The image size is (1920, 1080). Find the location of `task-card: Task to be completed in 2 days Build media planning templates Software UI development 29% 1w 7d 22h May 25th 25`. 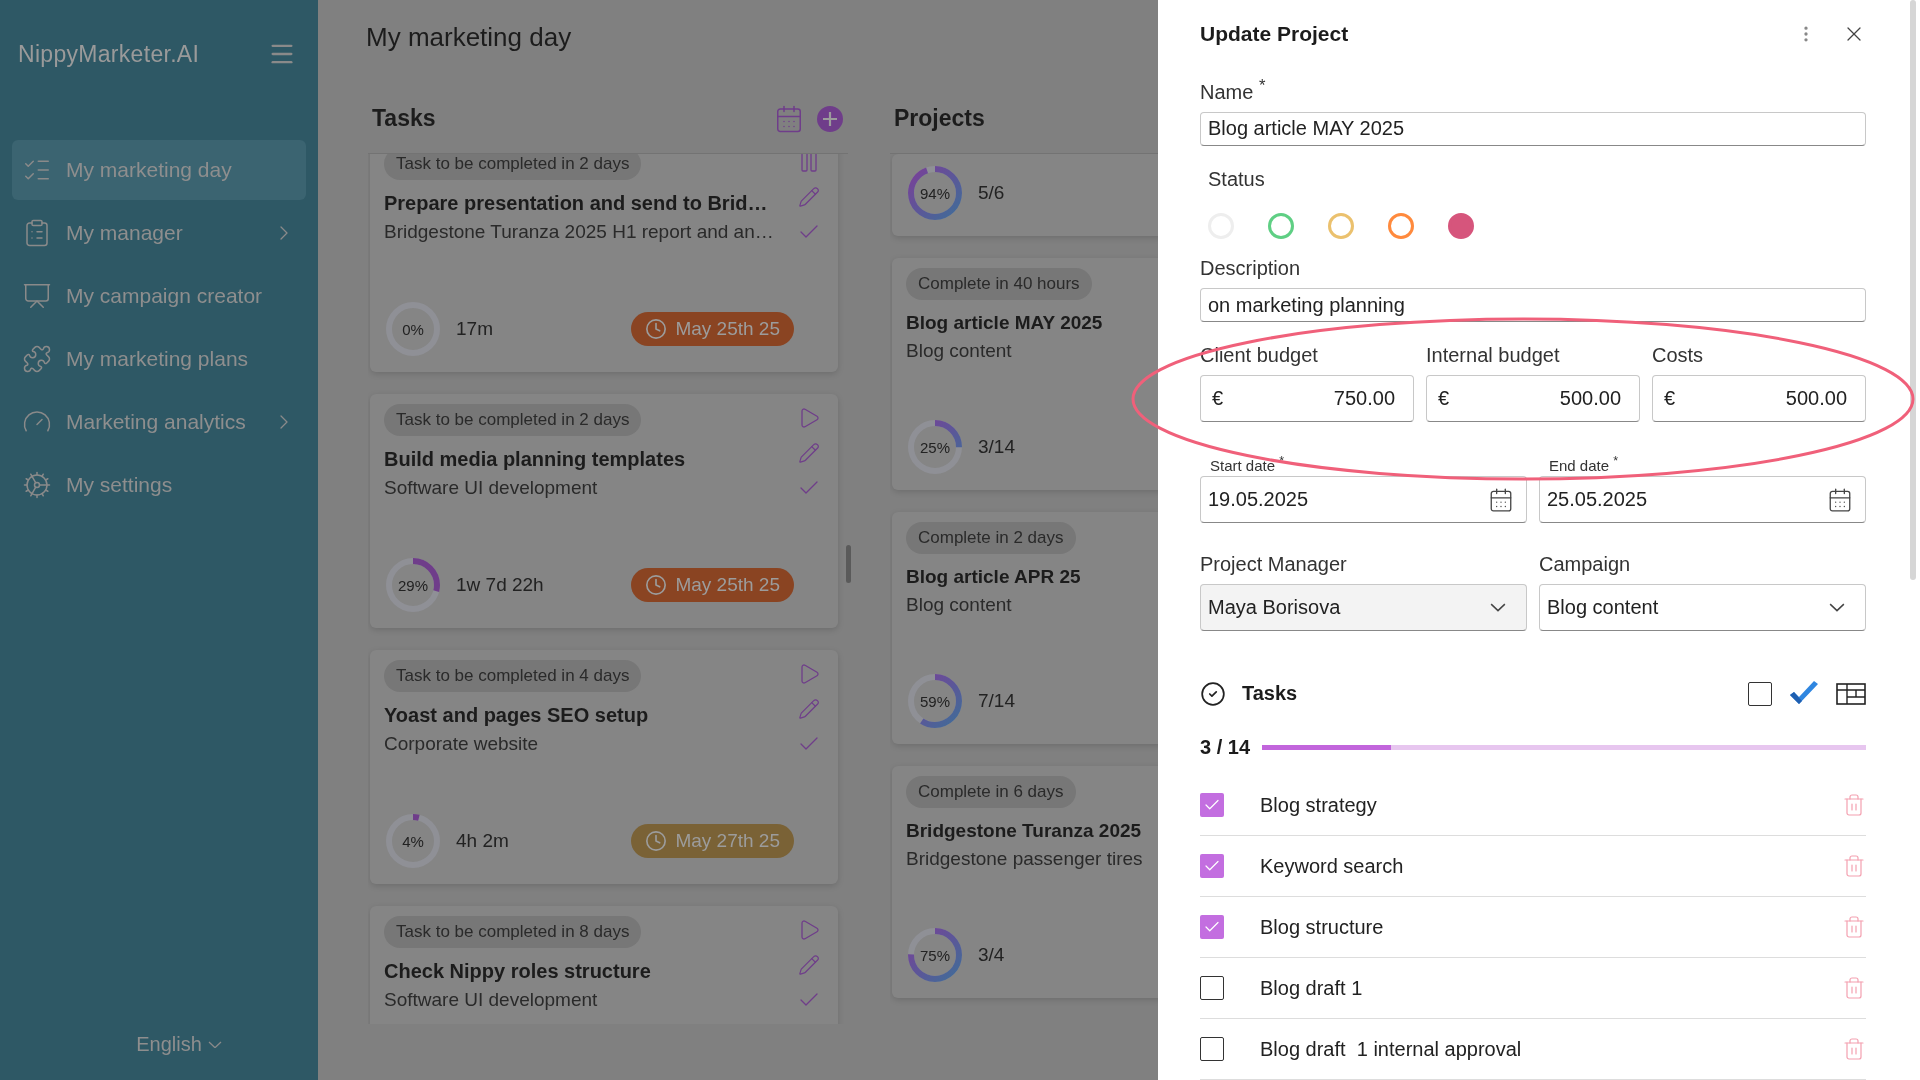

task-card: Task to be completed in 2 days Build media planning templates Software UI development 29% 1w 7d 22h May 25th 25 is located at coordinates (604, 511).